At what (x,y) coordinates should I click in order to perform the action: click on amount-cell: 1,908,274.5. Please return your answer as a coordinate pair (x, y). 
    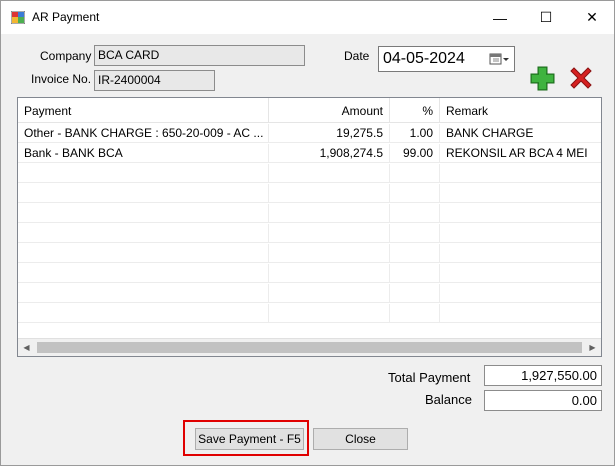
    Looking at the image, I should click on (329, 153).